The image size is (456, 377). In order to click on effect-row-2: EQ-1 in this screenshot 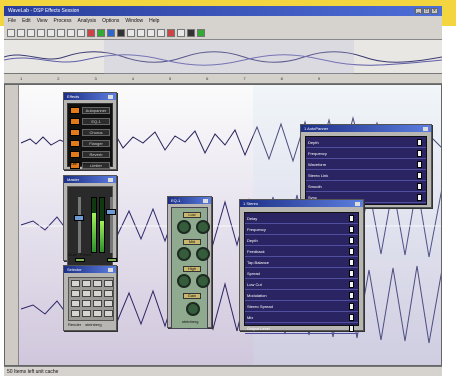, I will do `click(90, 121)`.